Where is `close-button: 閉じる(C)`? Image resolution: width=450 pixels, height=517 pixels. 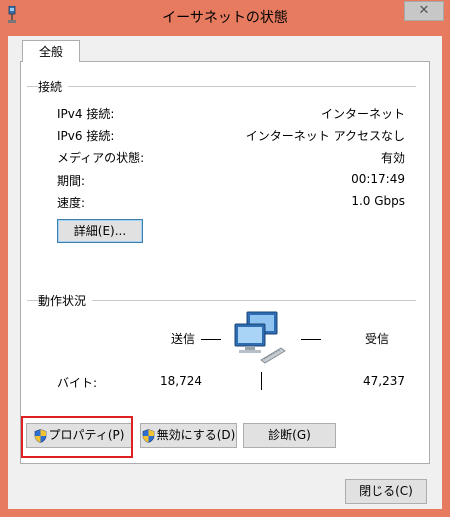
close-button: 閉じる(C) is located at coordinates (386, 491).